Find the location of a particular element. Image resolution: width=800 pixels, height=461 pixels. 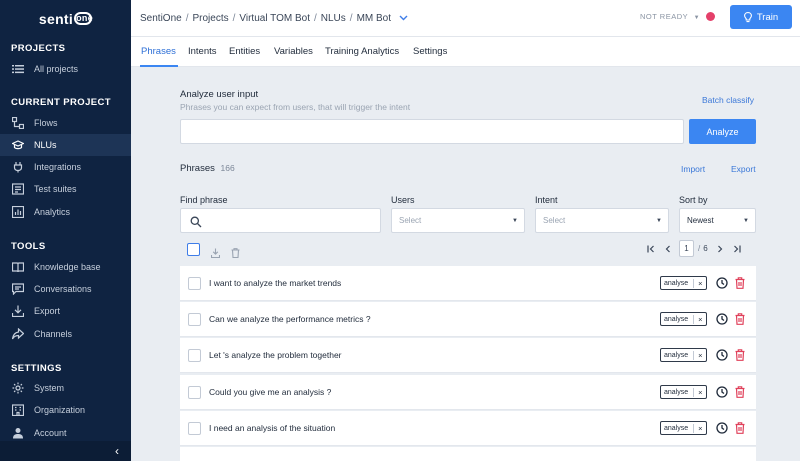

bar-chart-icon is located at coordinates (18, 212).